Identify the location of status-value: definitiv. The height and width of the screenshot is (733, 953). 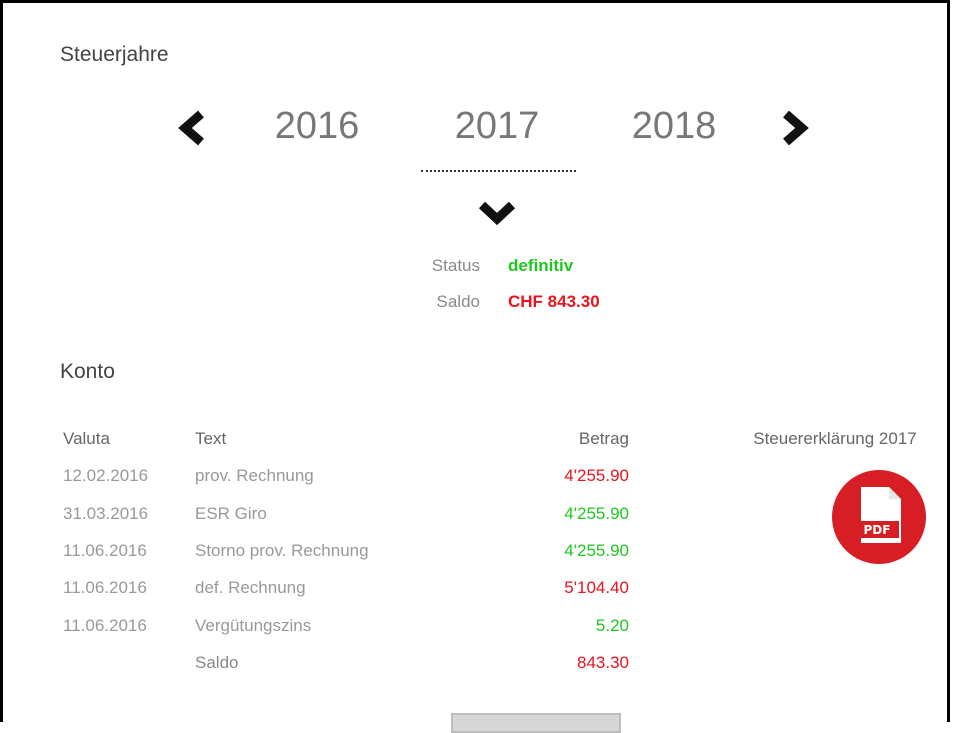
(541, 265).